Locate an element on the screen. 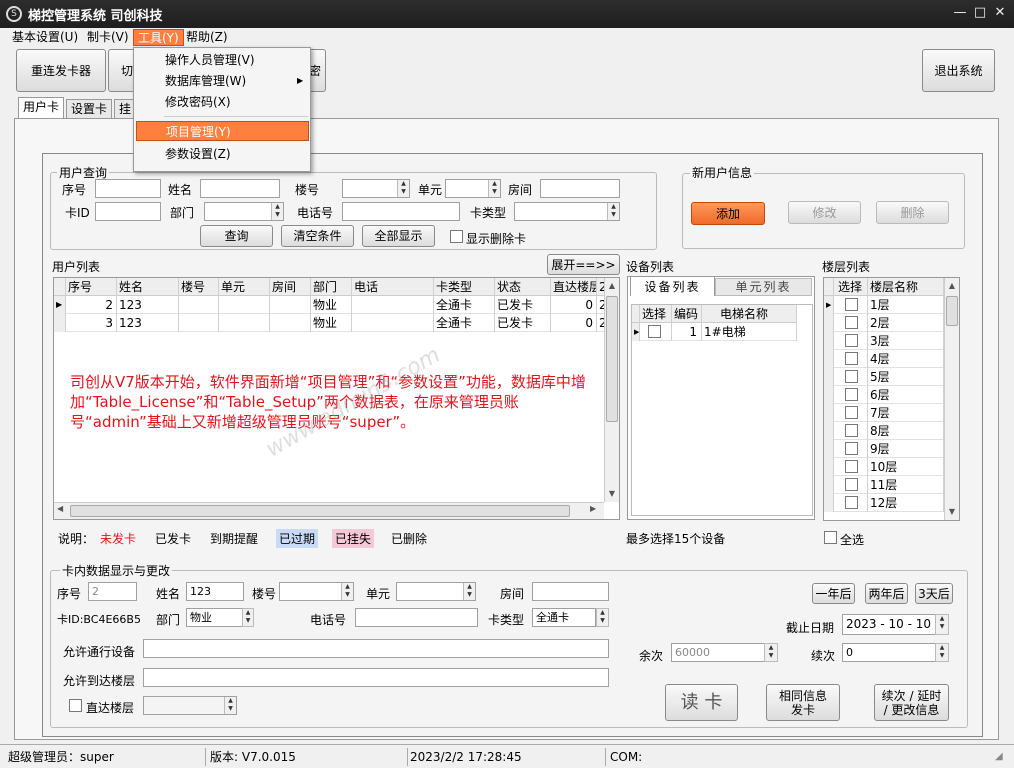  remaining-spin-icon: ▲ ▼ is located at coordinates (771, 652).